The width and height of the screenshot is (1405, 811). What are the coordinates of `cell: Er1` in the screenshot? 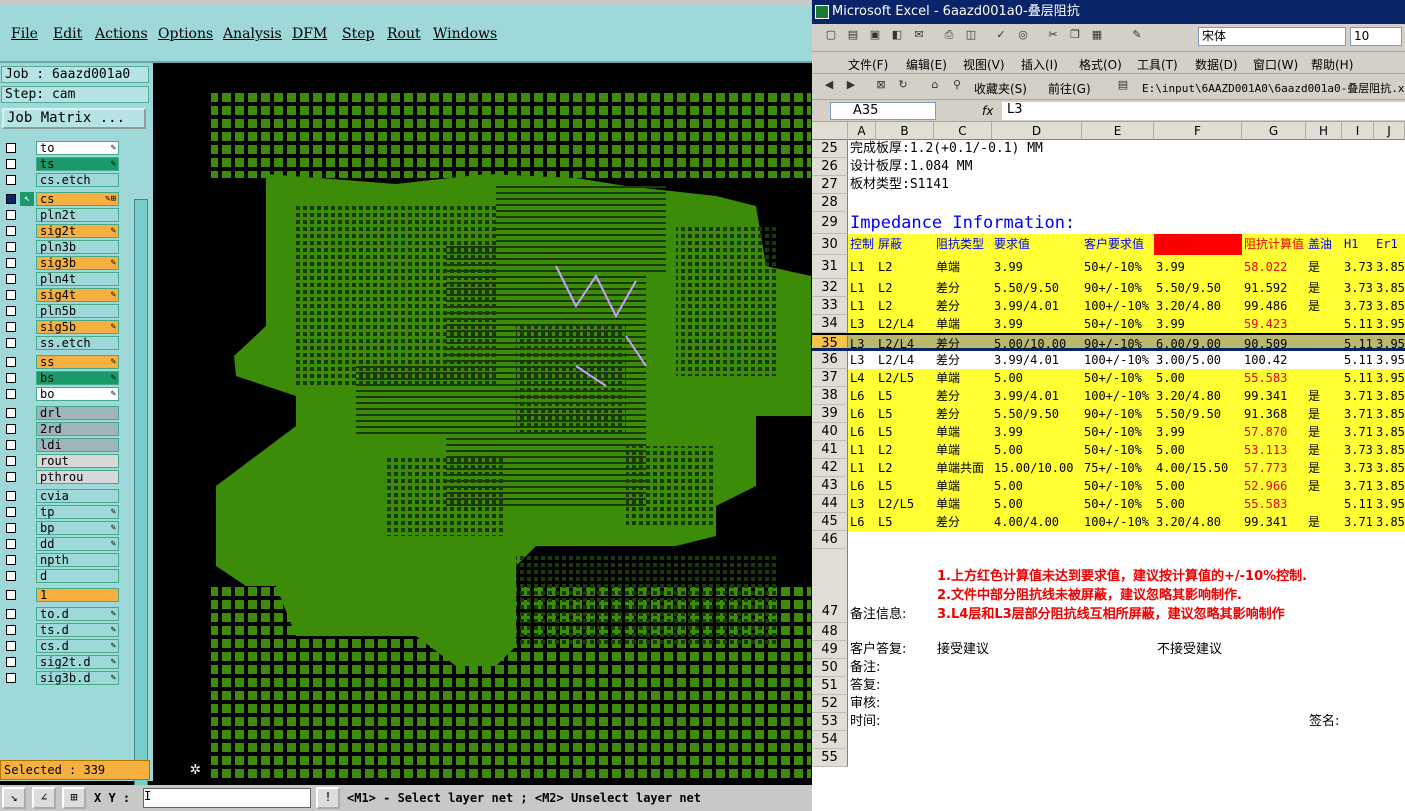 It's located at (1387, 244).